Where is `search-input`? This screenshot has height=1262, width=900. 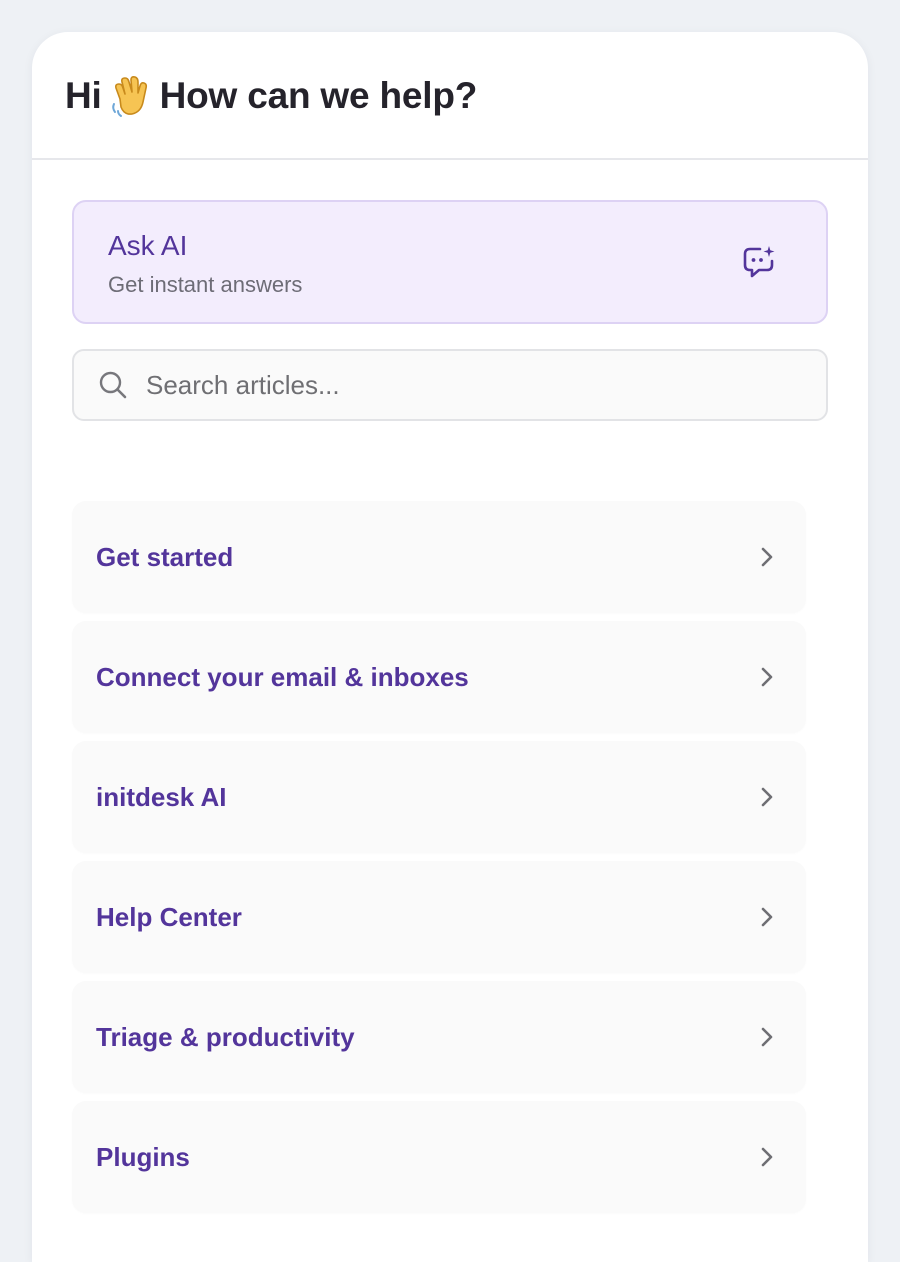
search-input is located at coordinates (456, 385).